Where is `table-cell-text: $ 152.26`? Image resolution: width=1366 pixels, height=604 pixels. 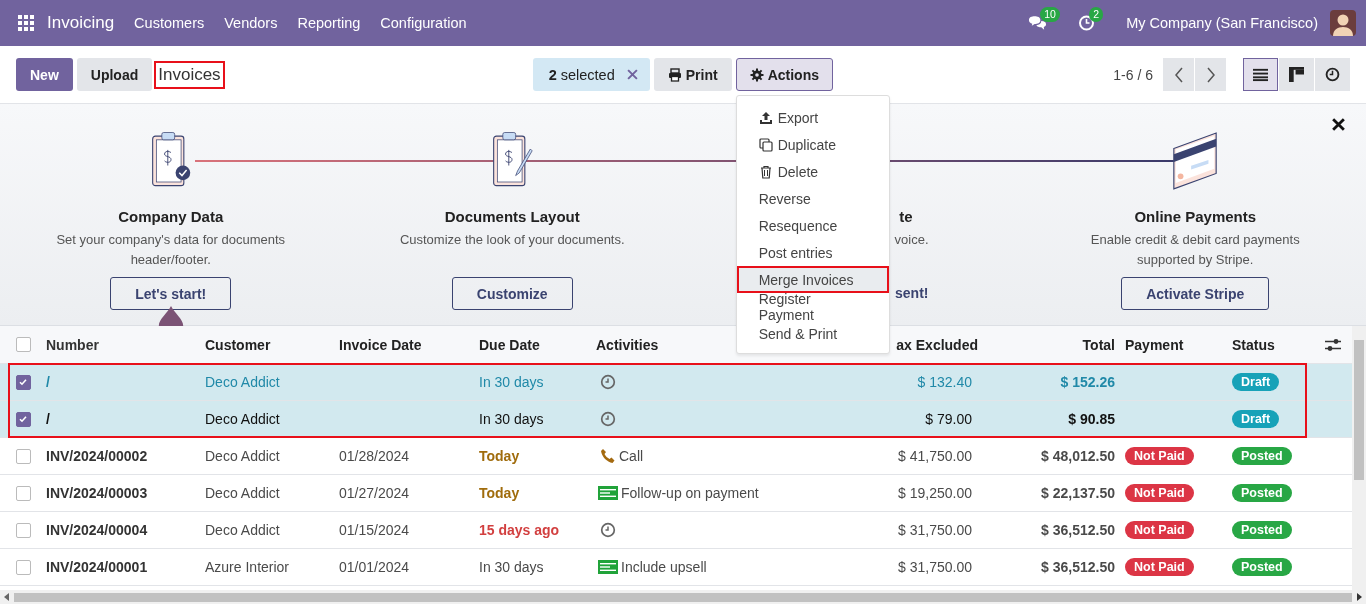 table-cell-text: $ 152.26 is located at coordinates (1087, 382).